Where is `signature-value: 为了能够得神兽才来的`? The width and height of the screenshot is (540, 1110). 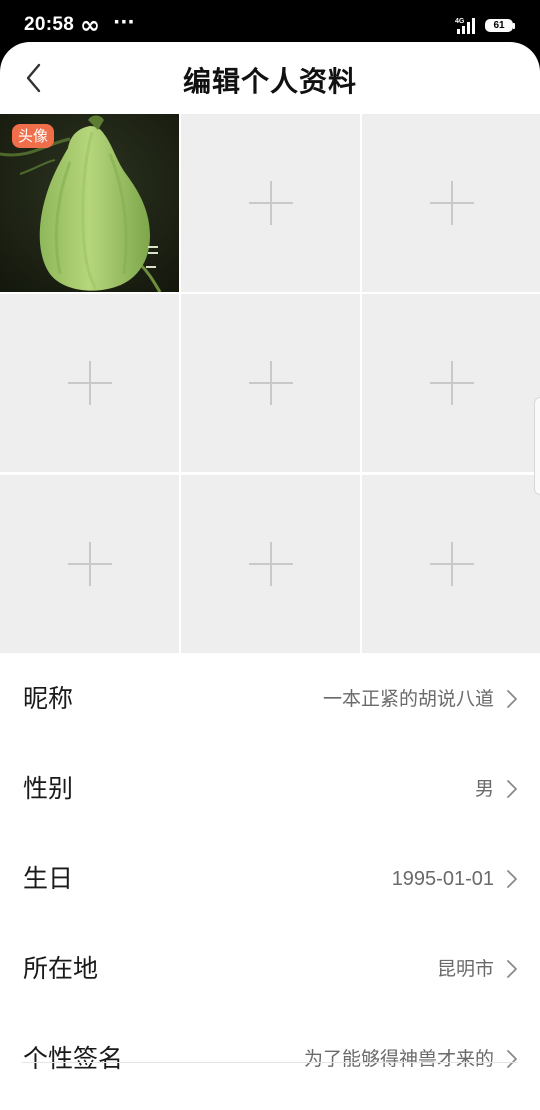 signature-value: 为了能够得神兽才来的 is located at coordinates (398, 1059).